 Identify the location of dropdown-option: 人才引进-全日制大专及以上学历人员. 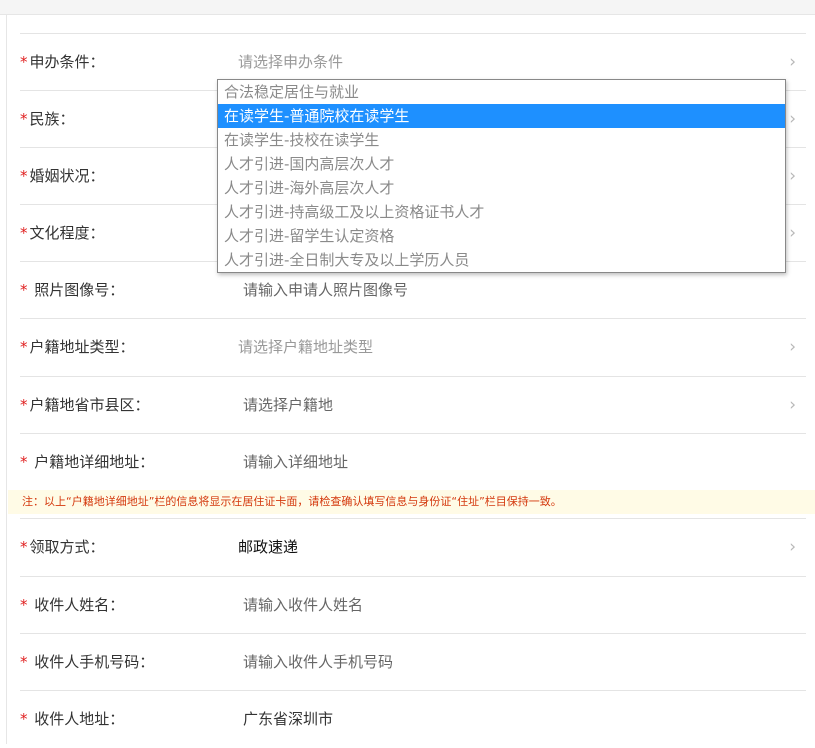
(501, 260).